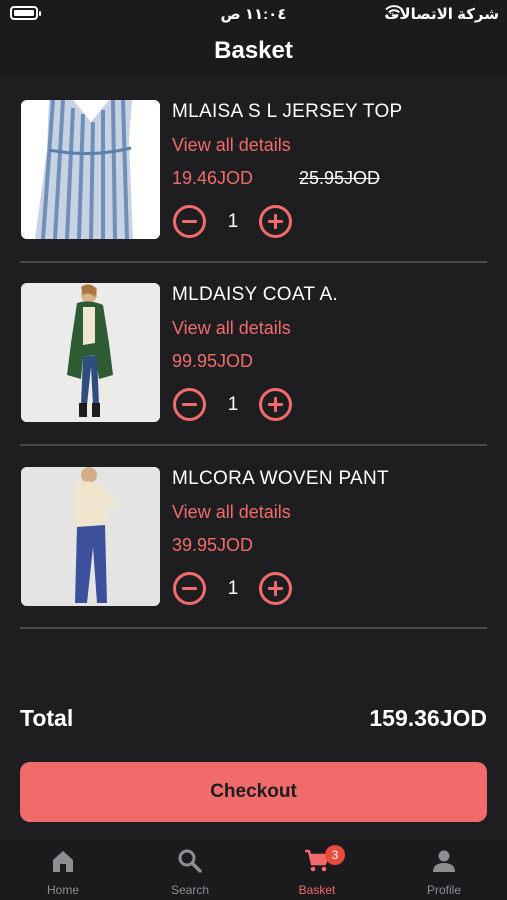 The width and height of the screenshot is (507, 900). What do you see at coordinates (213, 545) in the screenshot?
I see `sale-price: 39.95JOD` at bounding box center [213, 545].